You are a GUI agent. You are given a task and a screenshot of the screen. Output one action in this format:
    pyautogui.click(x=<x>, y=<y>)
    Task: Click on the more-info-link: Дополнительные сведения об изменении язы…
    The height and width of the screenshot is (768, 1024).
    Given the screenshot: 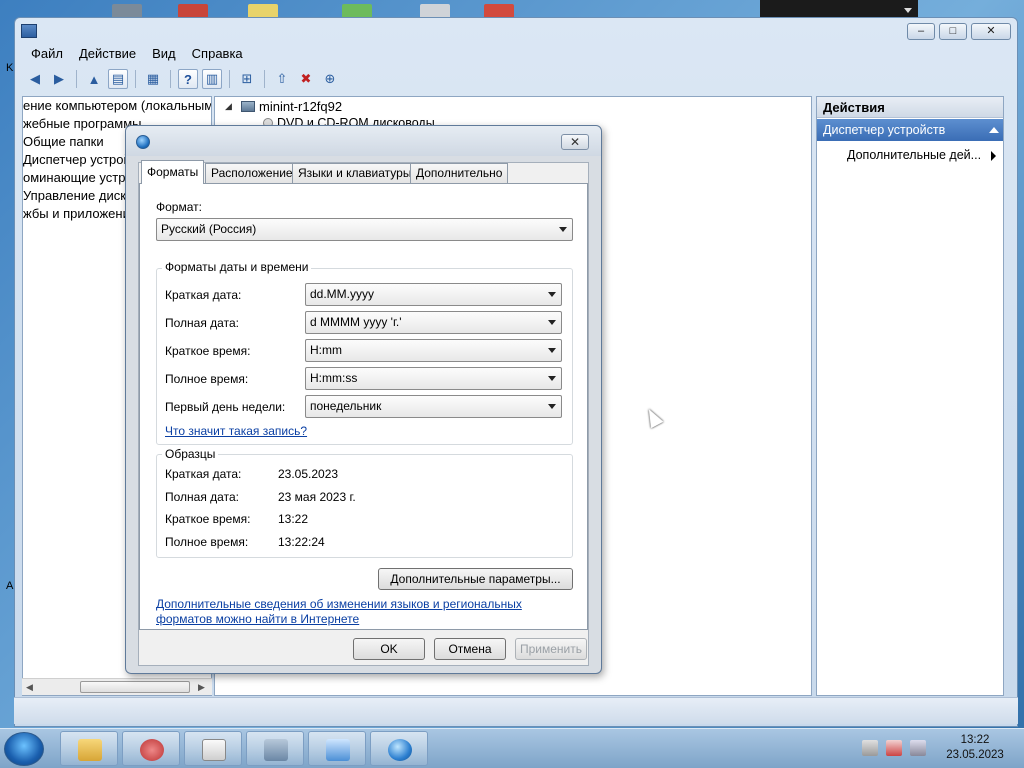 What is the action you would take?
    pyautogui.click(x=339, y=604)
    